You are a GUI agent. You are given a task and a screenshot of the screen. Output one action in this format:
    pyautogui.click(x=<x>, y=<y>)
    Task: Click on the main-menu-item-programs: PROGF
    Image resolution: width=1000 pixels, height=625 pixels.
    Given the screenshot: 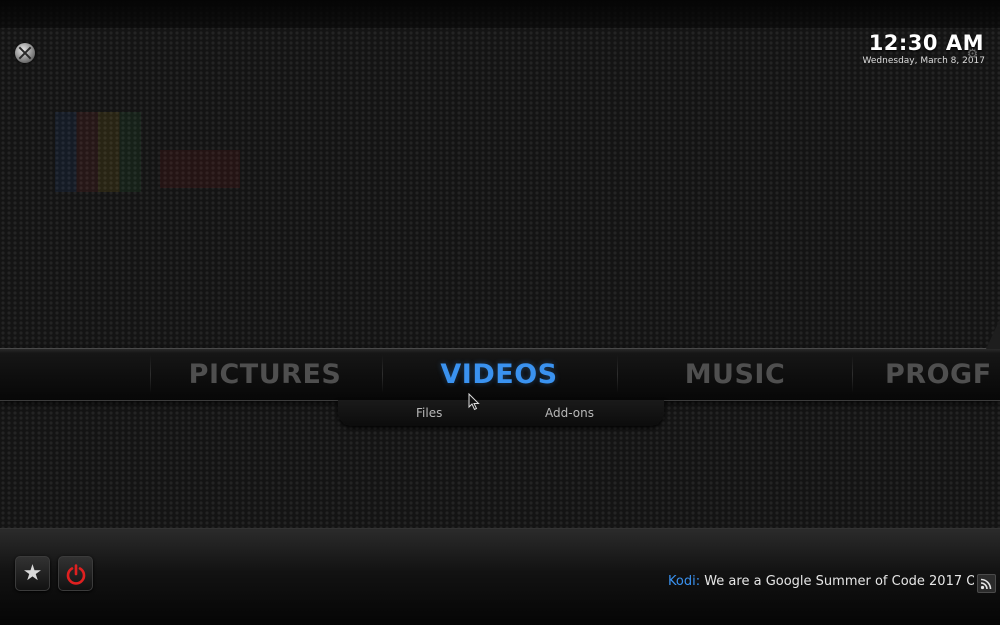 What is the action you would take?
    pyautogui.click(x=942, y=374)
    